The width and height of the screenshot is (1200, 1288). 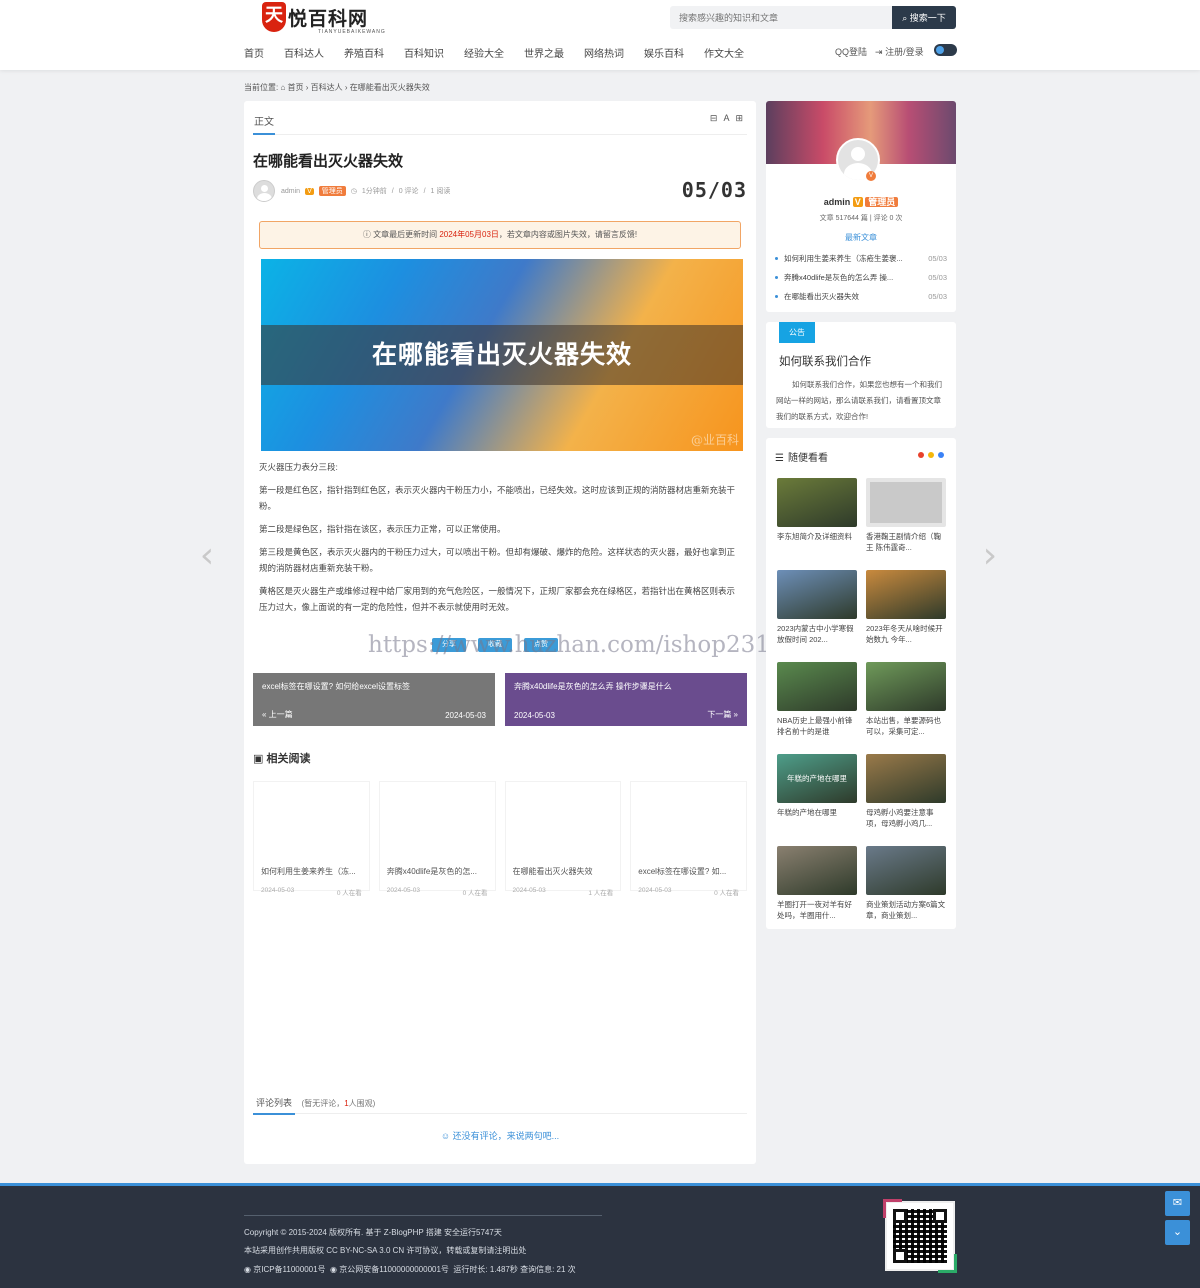 What do you see at coordinates (296, 87) in the screenshot?
I see `breadcrumb-home: 首页` at bounding box center [296, 87].